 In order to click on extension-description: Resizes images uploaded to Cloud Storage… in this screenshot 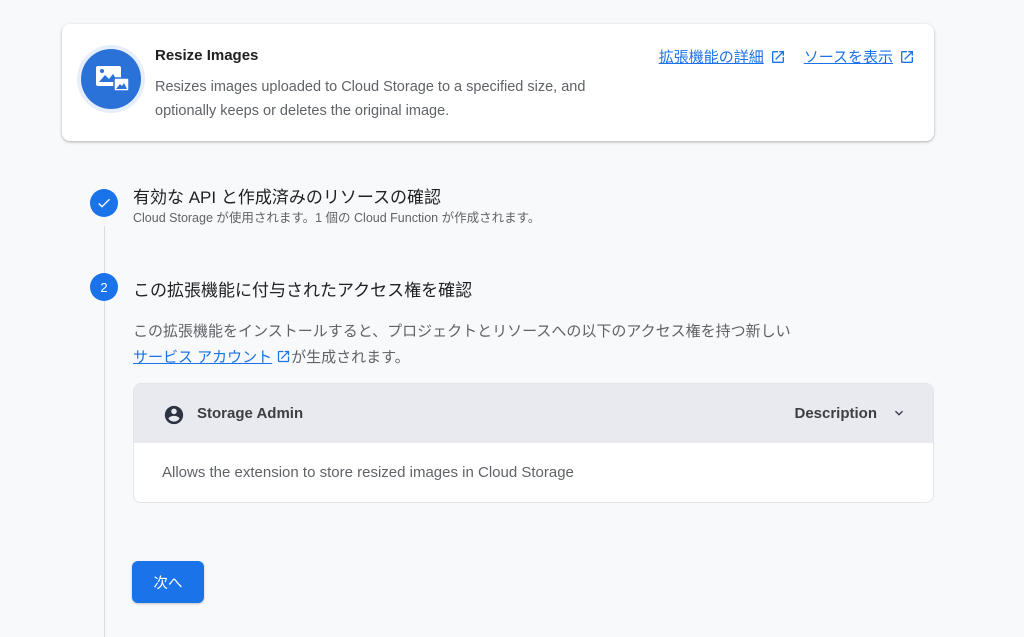, I will do `click(370, 99)`.